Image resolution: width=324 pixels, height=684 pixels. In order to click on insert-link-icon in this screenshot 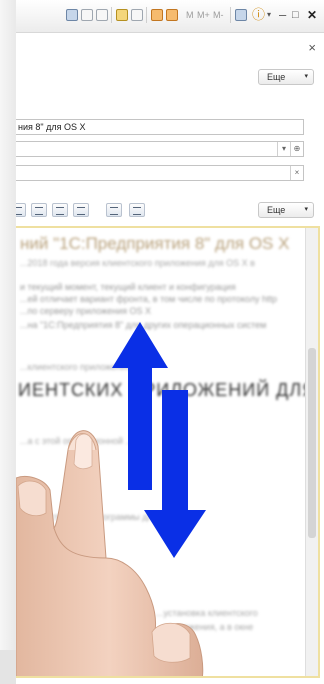, I will do `click(137, 210)`.